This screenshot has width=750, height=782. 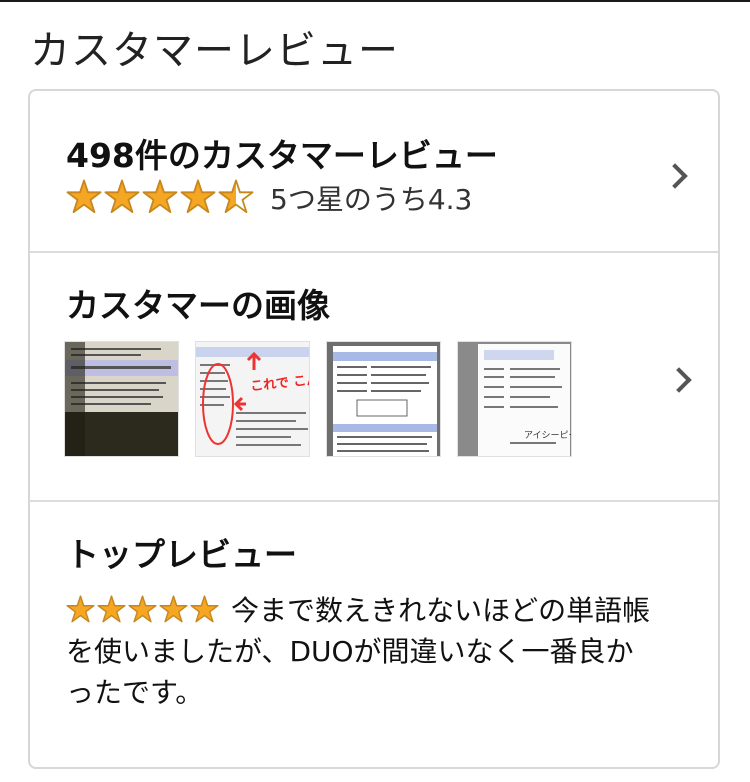 What do you see at coordinates (214, 51) in the screenshot?
I see `page-title: カスタマーレビュー` at bounding box center [214, 51].